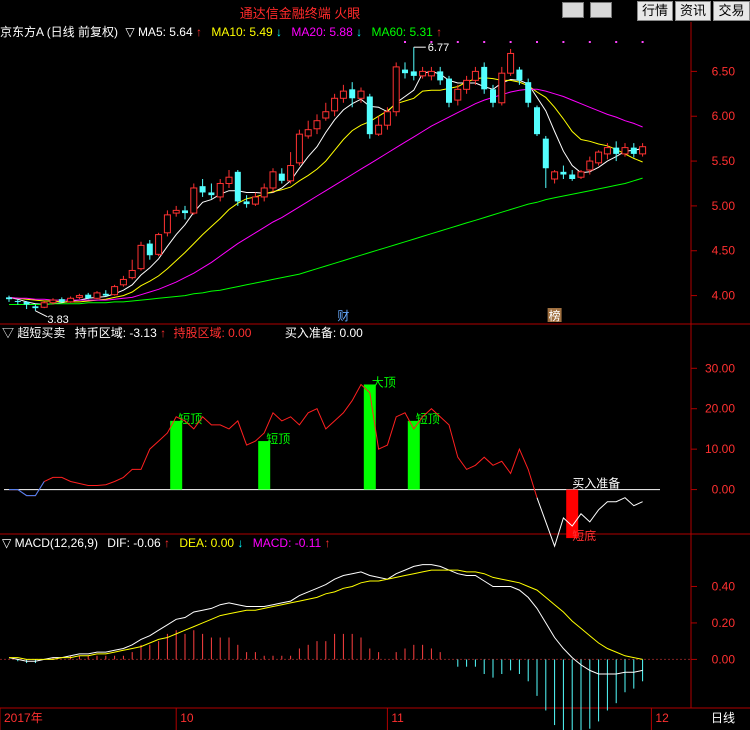 The image size is (750, 730). What do you see at coordinates (601, 10) in the screenshot?
I see `close-window-icon` at bounding box center [601, 10].